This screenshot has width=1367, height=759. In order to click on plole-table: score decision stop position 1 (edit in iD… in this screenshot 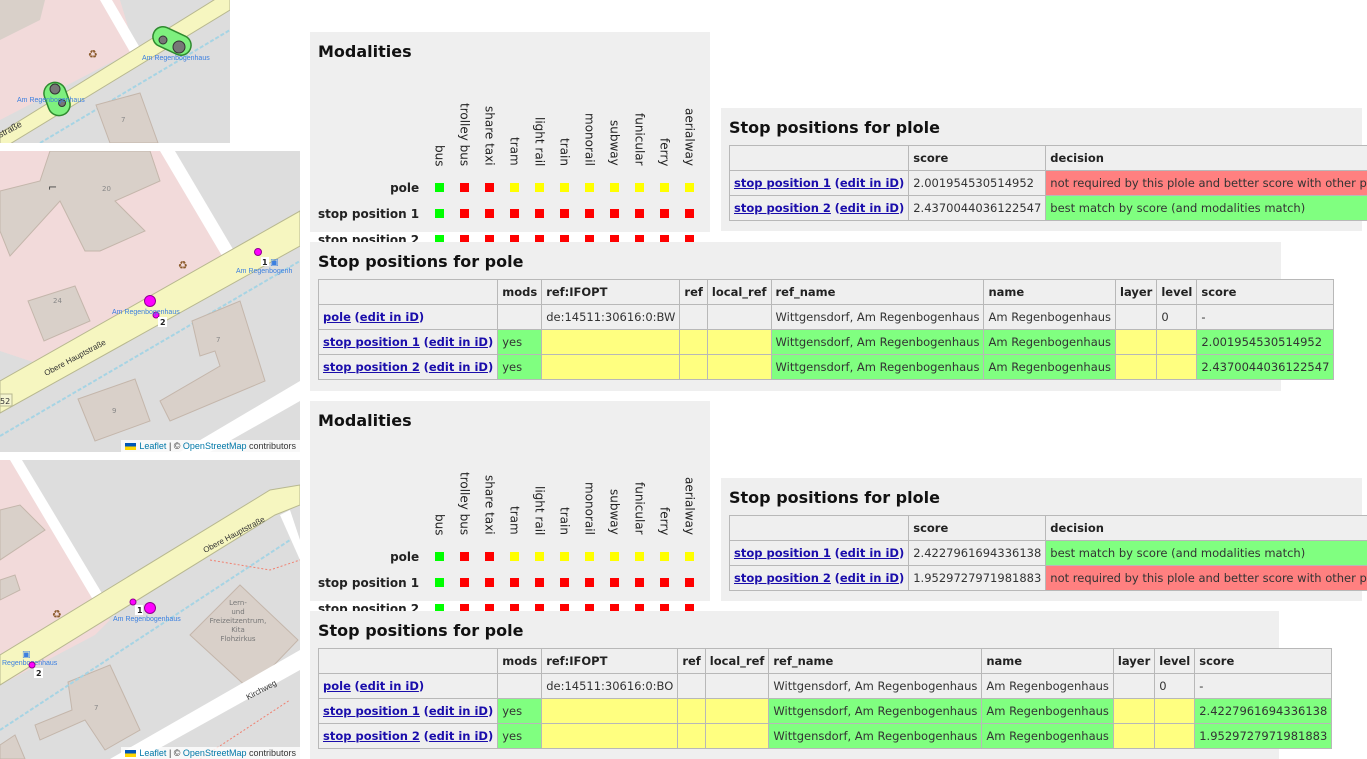, I will do `click(1047, 553)`.